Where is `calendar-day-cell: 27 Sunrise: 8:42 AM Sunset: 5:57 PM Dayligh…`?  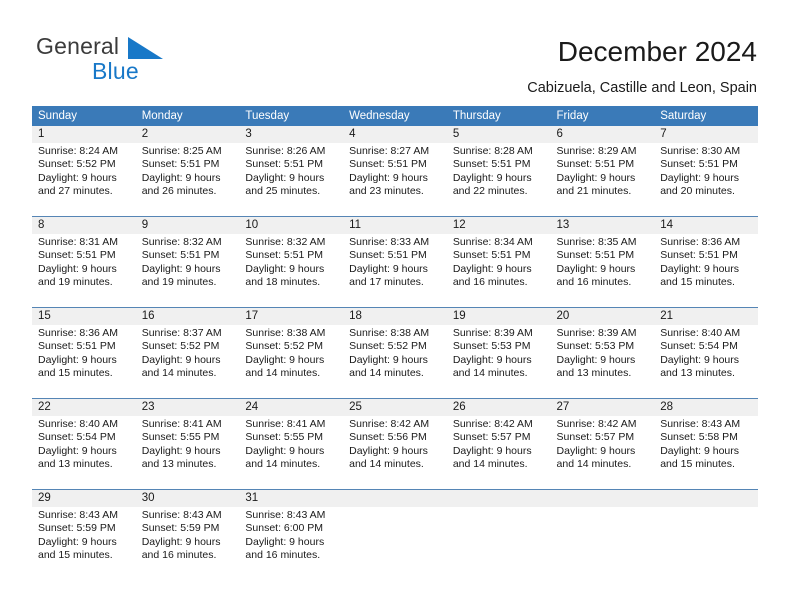 calendar-day-cell: 27 Sunrise: 8:42 AM Sunset: 5:57 PM Dayligh… is located at coordinates (603, 444).